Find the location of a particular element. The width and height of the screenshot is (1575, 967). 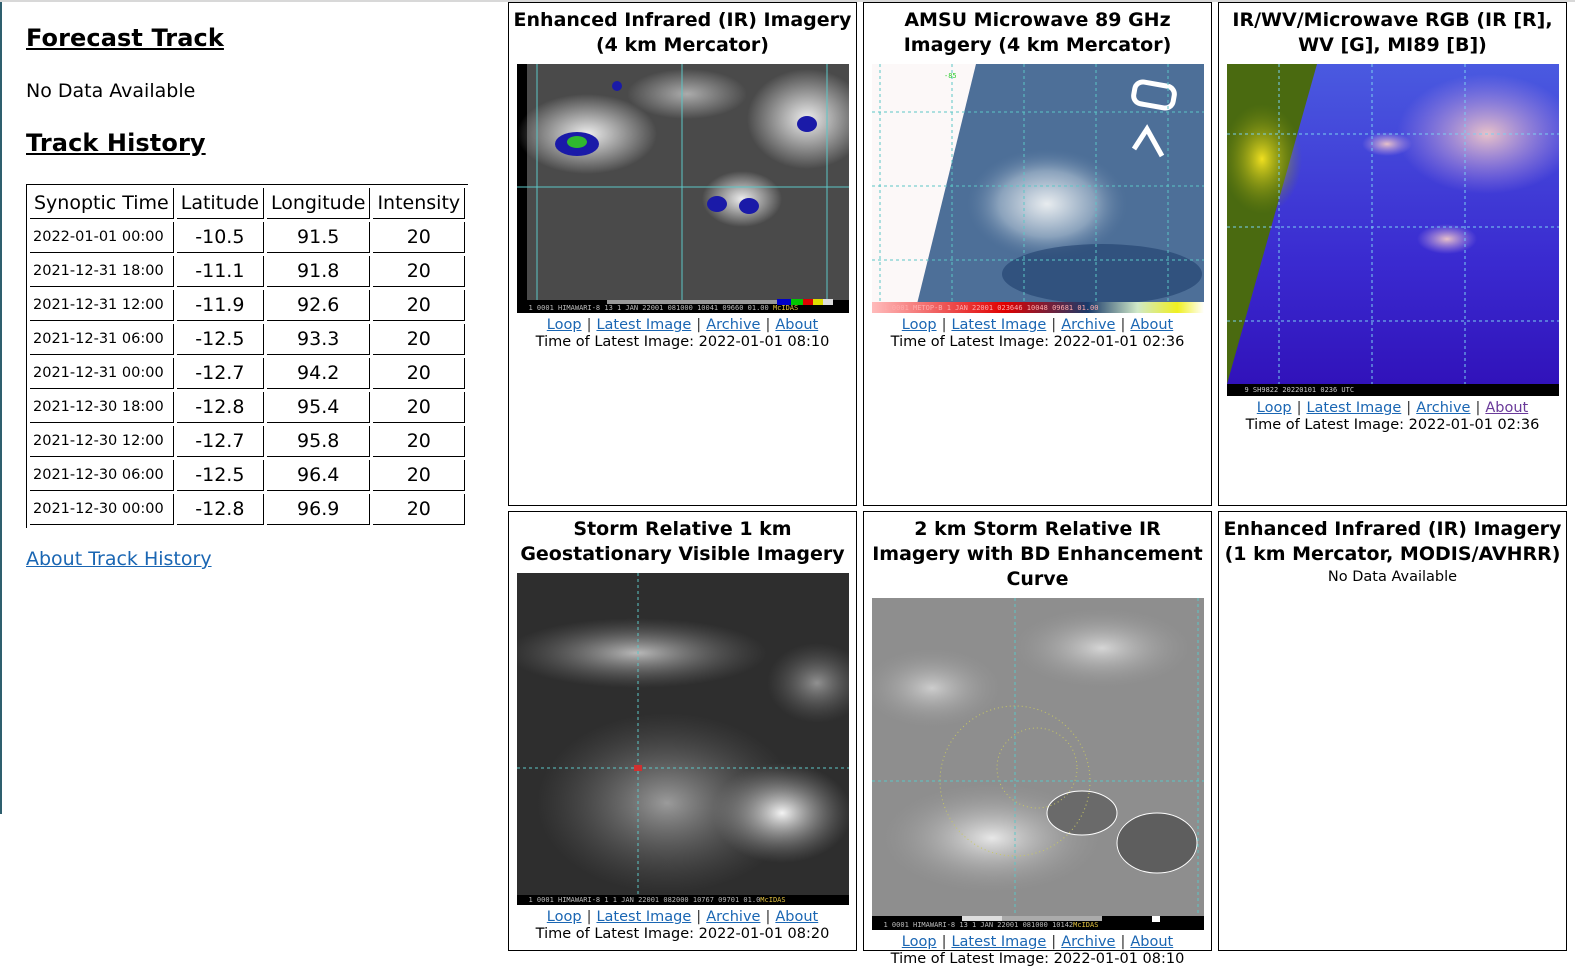

table-row: 2021-12-31 18:00 -11.1 91.8 20 is located at coordinates (248, 271).